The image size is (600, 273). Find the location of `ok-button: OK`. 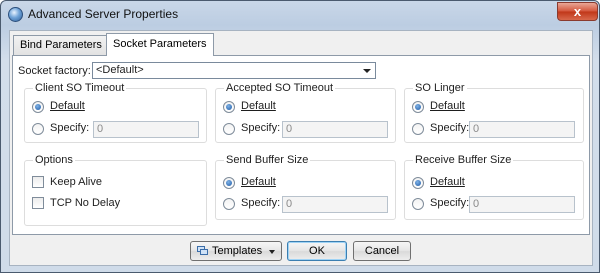

ok-button: OK is located at coordinates (317, 251).